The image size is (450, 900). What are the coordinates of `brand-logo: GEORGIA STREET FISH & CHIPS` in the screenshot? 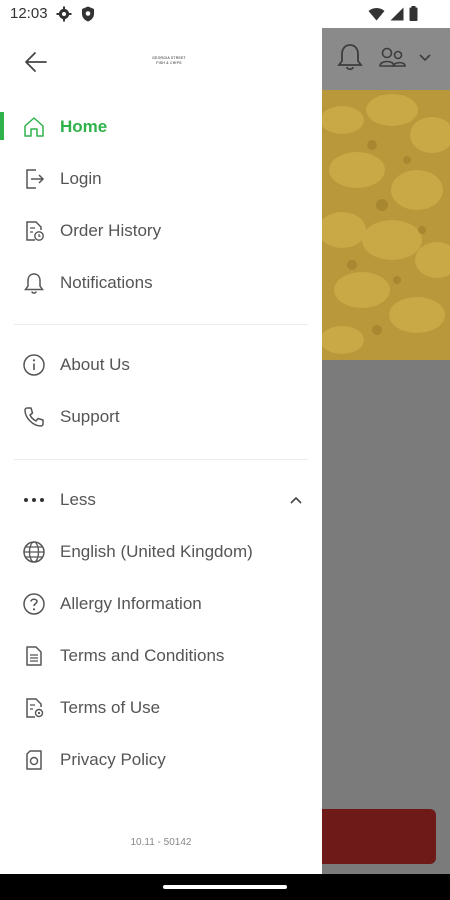 It's located at (169, 60).